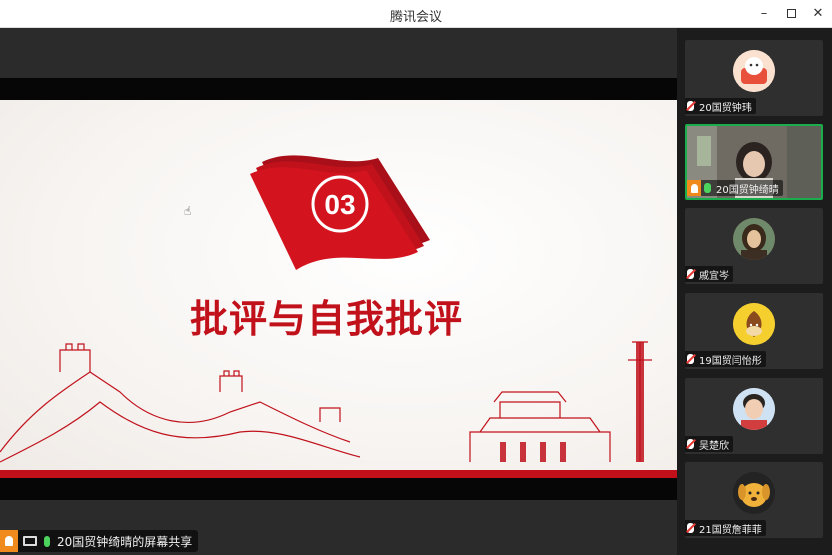 The height and width of the screenshot is (555, 832). What do you see at coordinates (730, 530) in the screenshot?
I see `participant-name: 21国贸詹菲菲` at bounding box center [730, 530].